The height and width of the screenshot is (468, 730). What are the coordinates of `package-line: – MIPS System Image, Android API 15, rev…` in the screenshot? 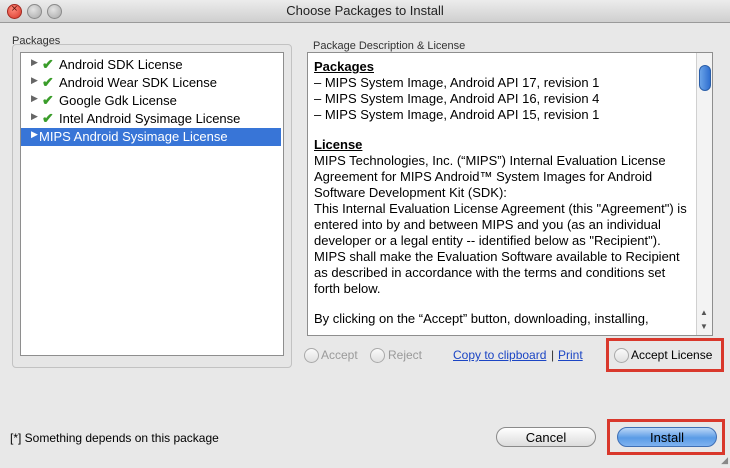 It's located at (457, 114).